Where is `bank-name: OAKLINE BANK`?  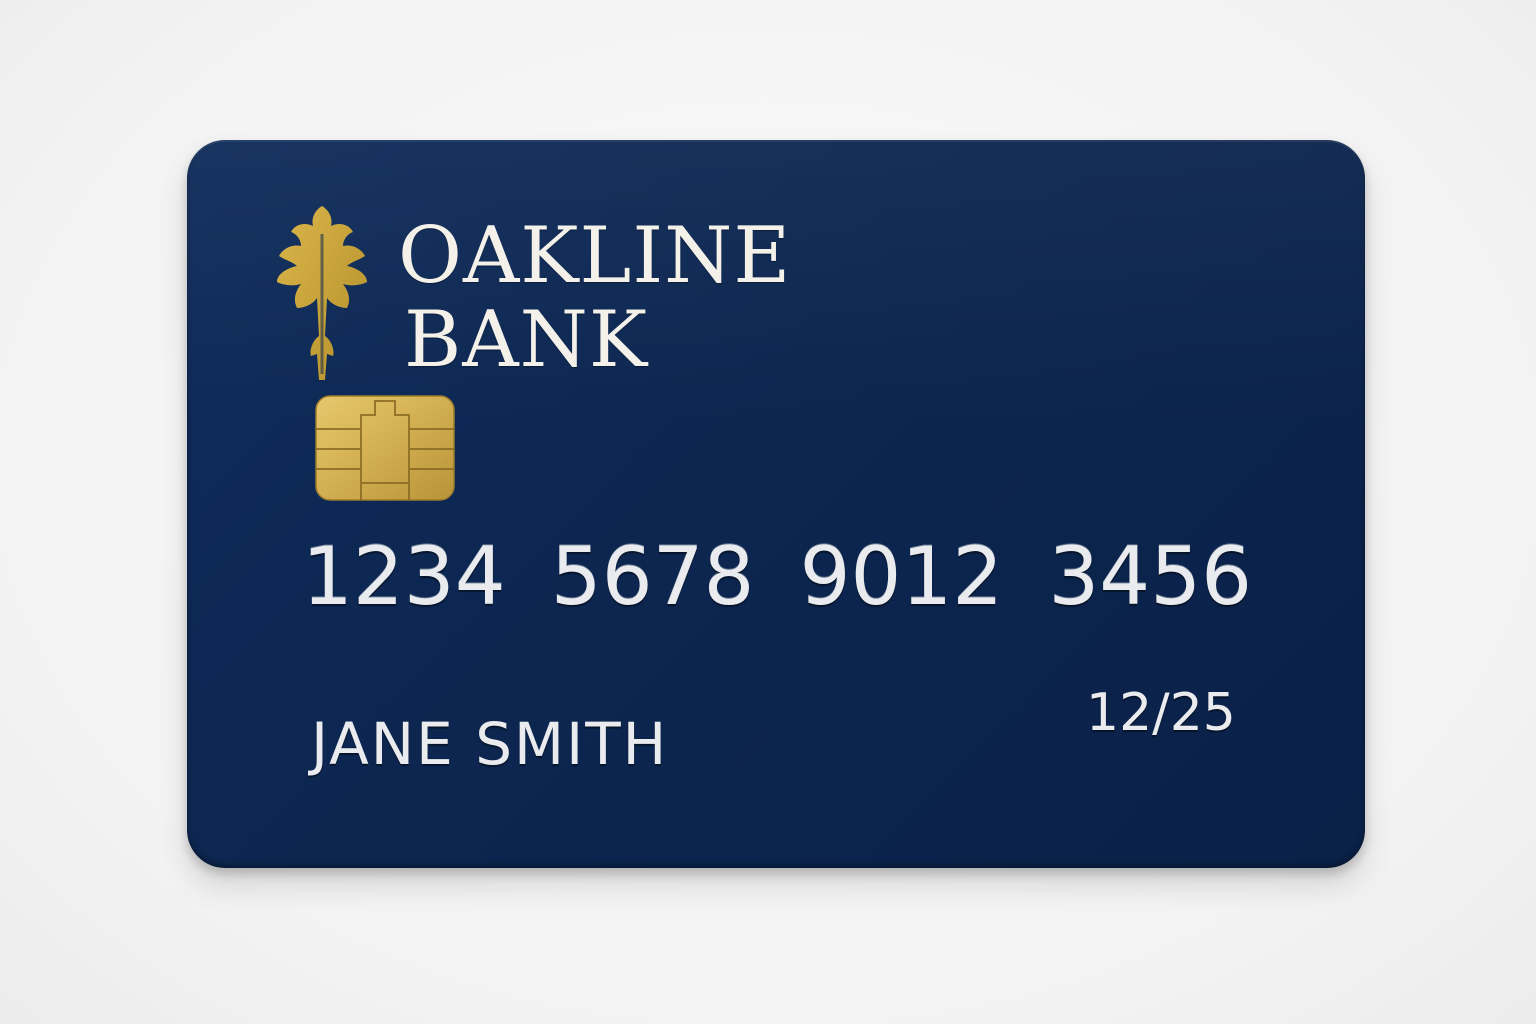 bank-name: OAKLINE BANK is located at coordinates (594, 298).